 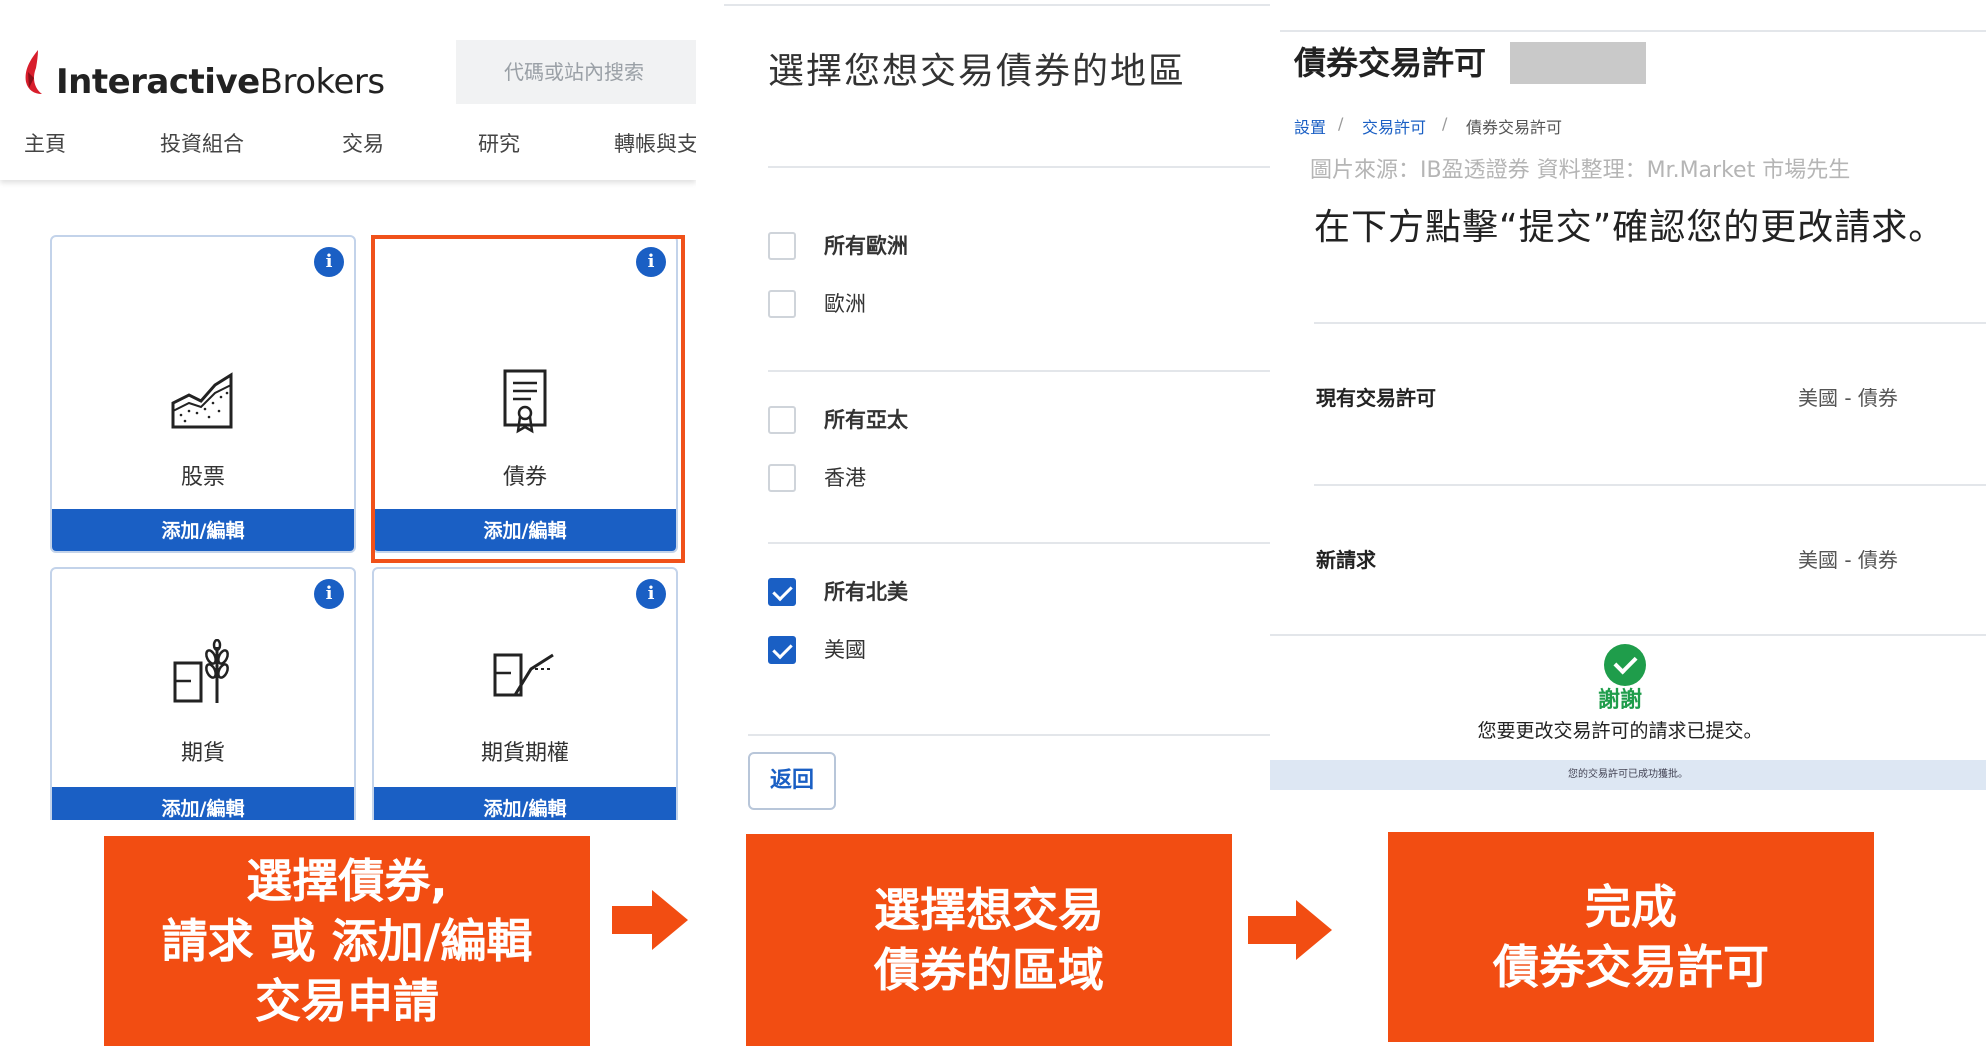 What do you see at coordinates (782, 246) in the screenshot?
I see `checkbox-all-europe` at bounding box center [782, 246].